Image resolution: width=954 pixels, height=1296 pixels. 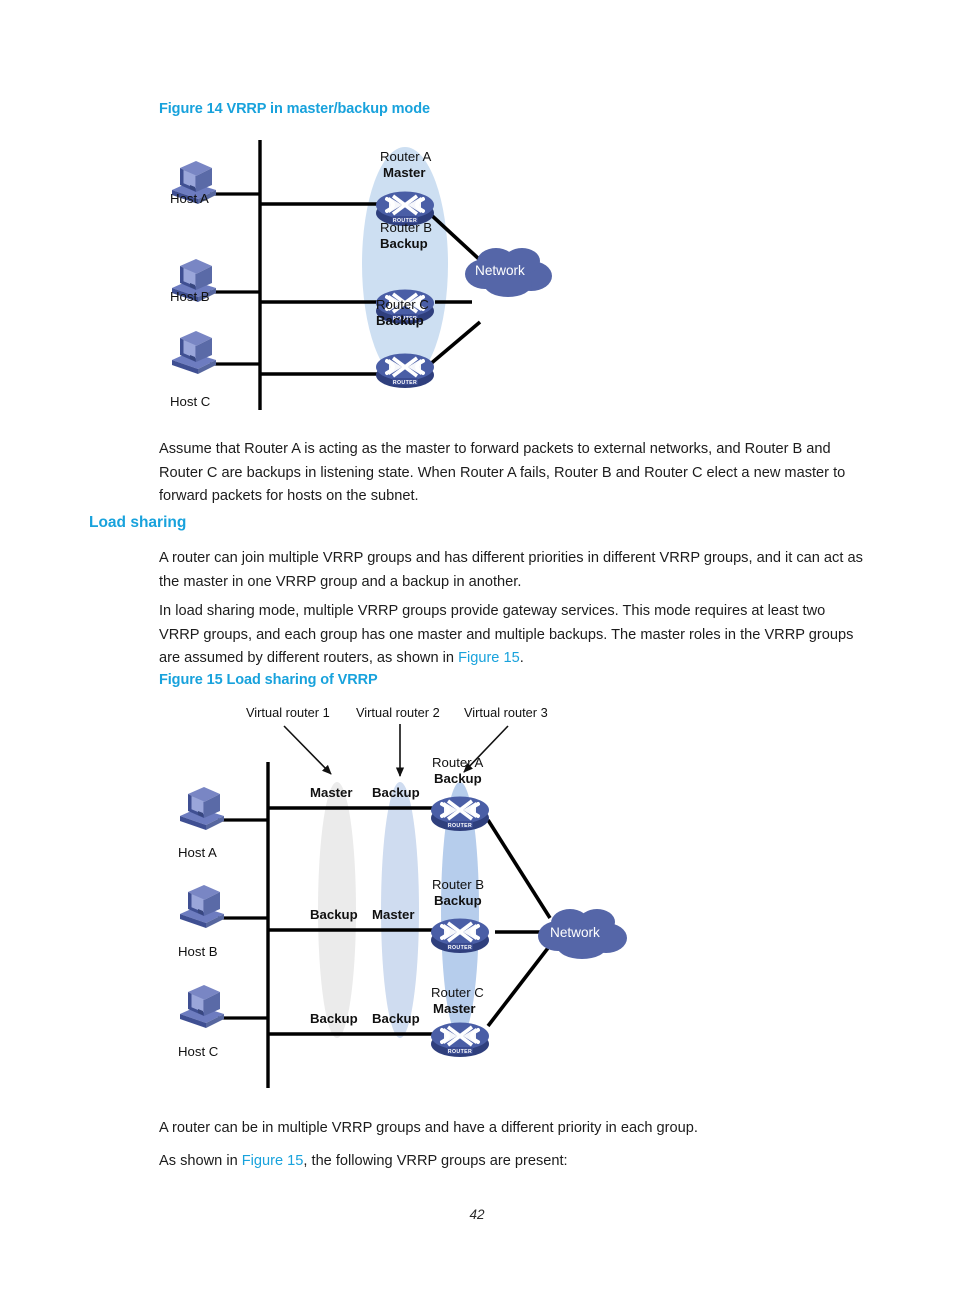 What do you see at coordinates (404, 172) in the screenshot?
I see `router-role-a: Master` at bounding box center [404, 172].